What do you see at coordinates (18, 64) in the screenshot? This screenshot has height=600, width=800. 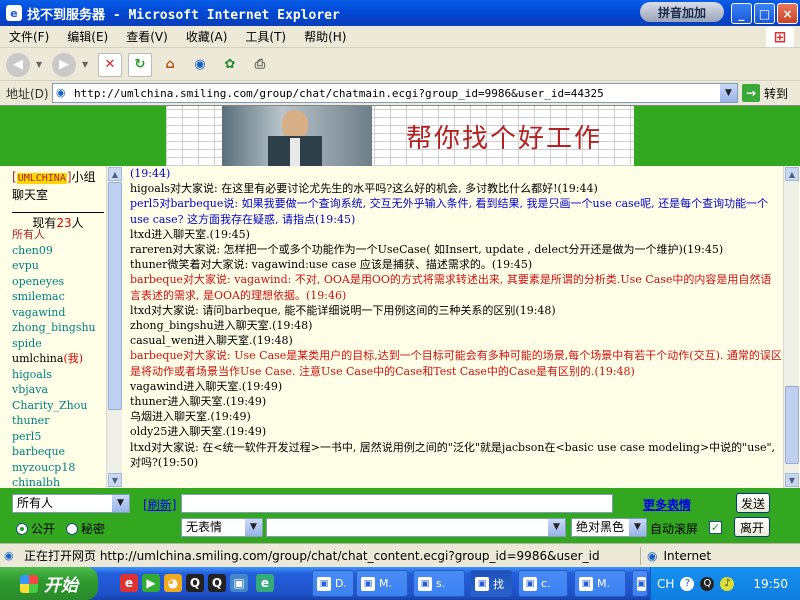 I see `back-icon: ◀` at bounding box center [18, 64].